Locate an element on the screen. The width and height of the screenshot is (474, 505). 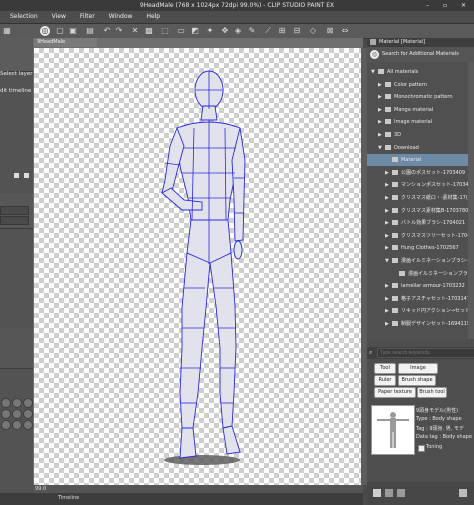
tree-item: 漫画イルミネーションブラ is located at coordinates (417, 274).